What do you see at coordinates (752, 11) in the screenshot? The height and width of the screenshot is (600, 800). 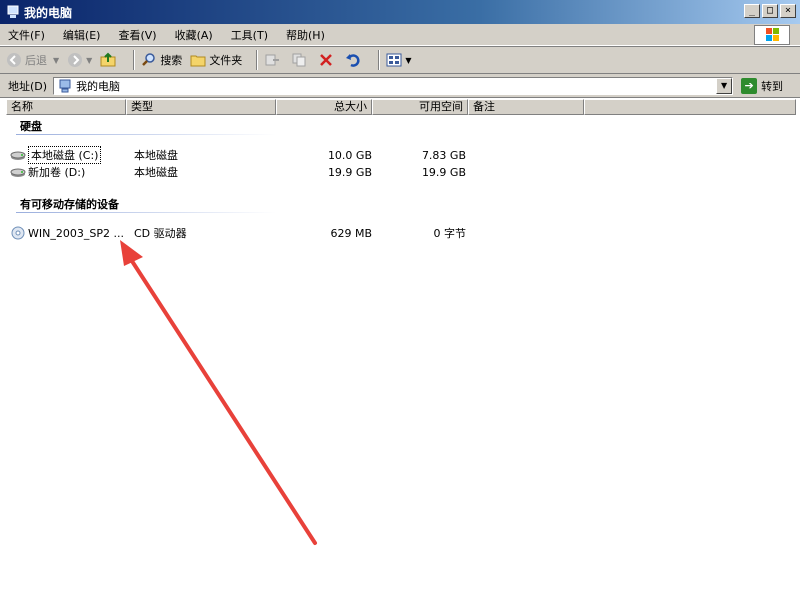 I see `minimize-button: _` at bounding box center [752, 11].